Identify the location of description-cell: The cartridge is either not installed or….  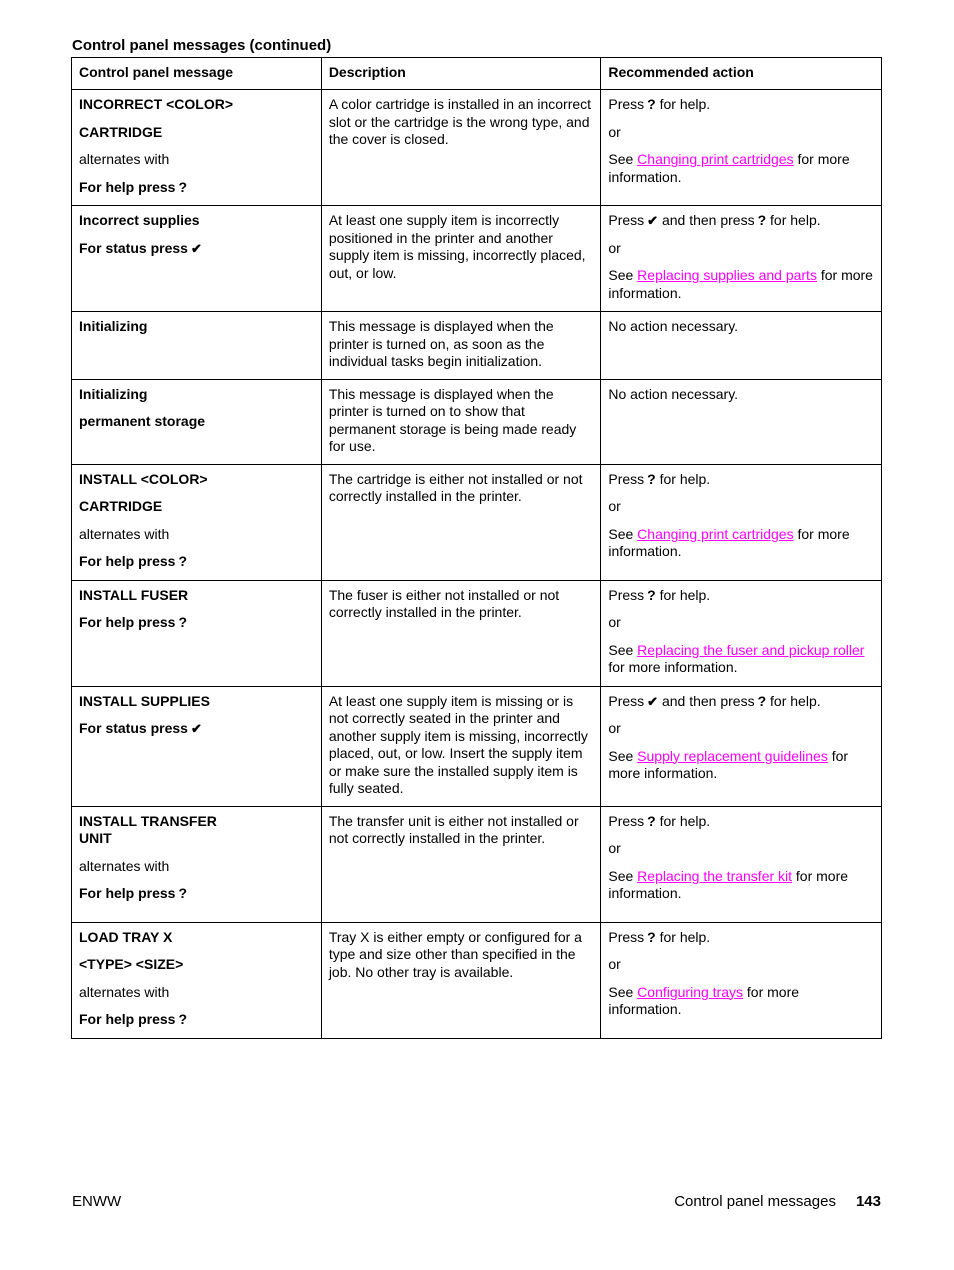
(461, 522).